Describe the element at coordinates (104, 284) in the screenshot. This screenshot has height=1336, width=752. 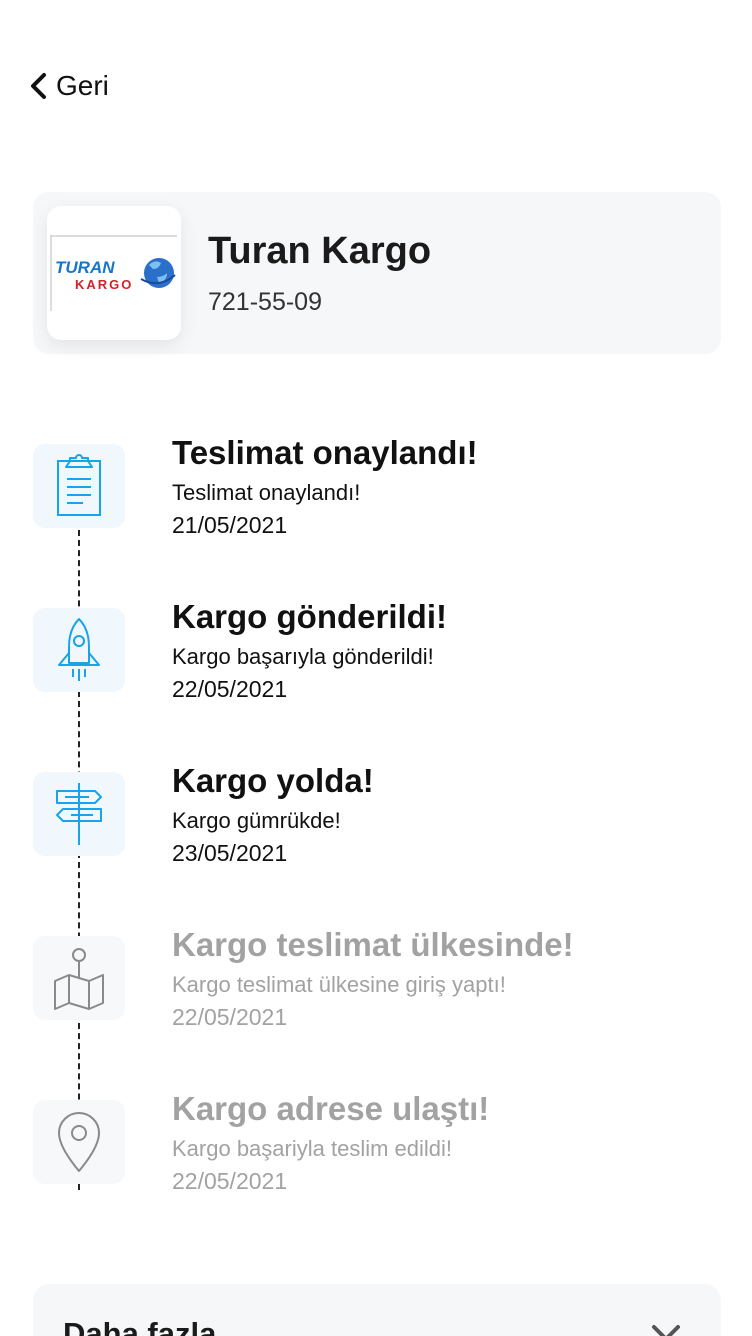
I see `logo-wordmark-bottom: KARGO` at that location.